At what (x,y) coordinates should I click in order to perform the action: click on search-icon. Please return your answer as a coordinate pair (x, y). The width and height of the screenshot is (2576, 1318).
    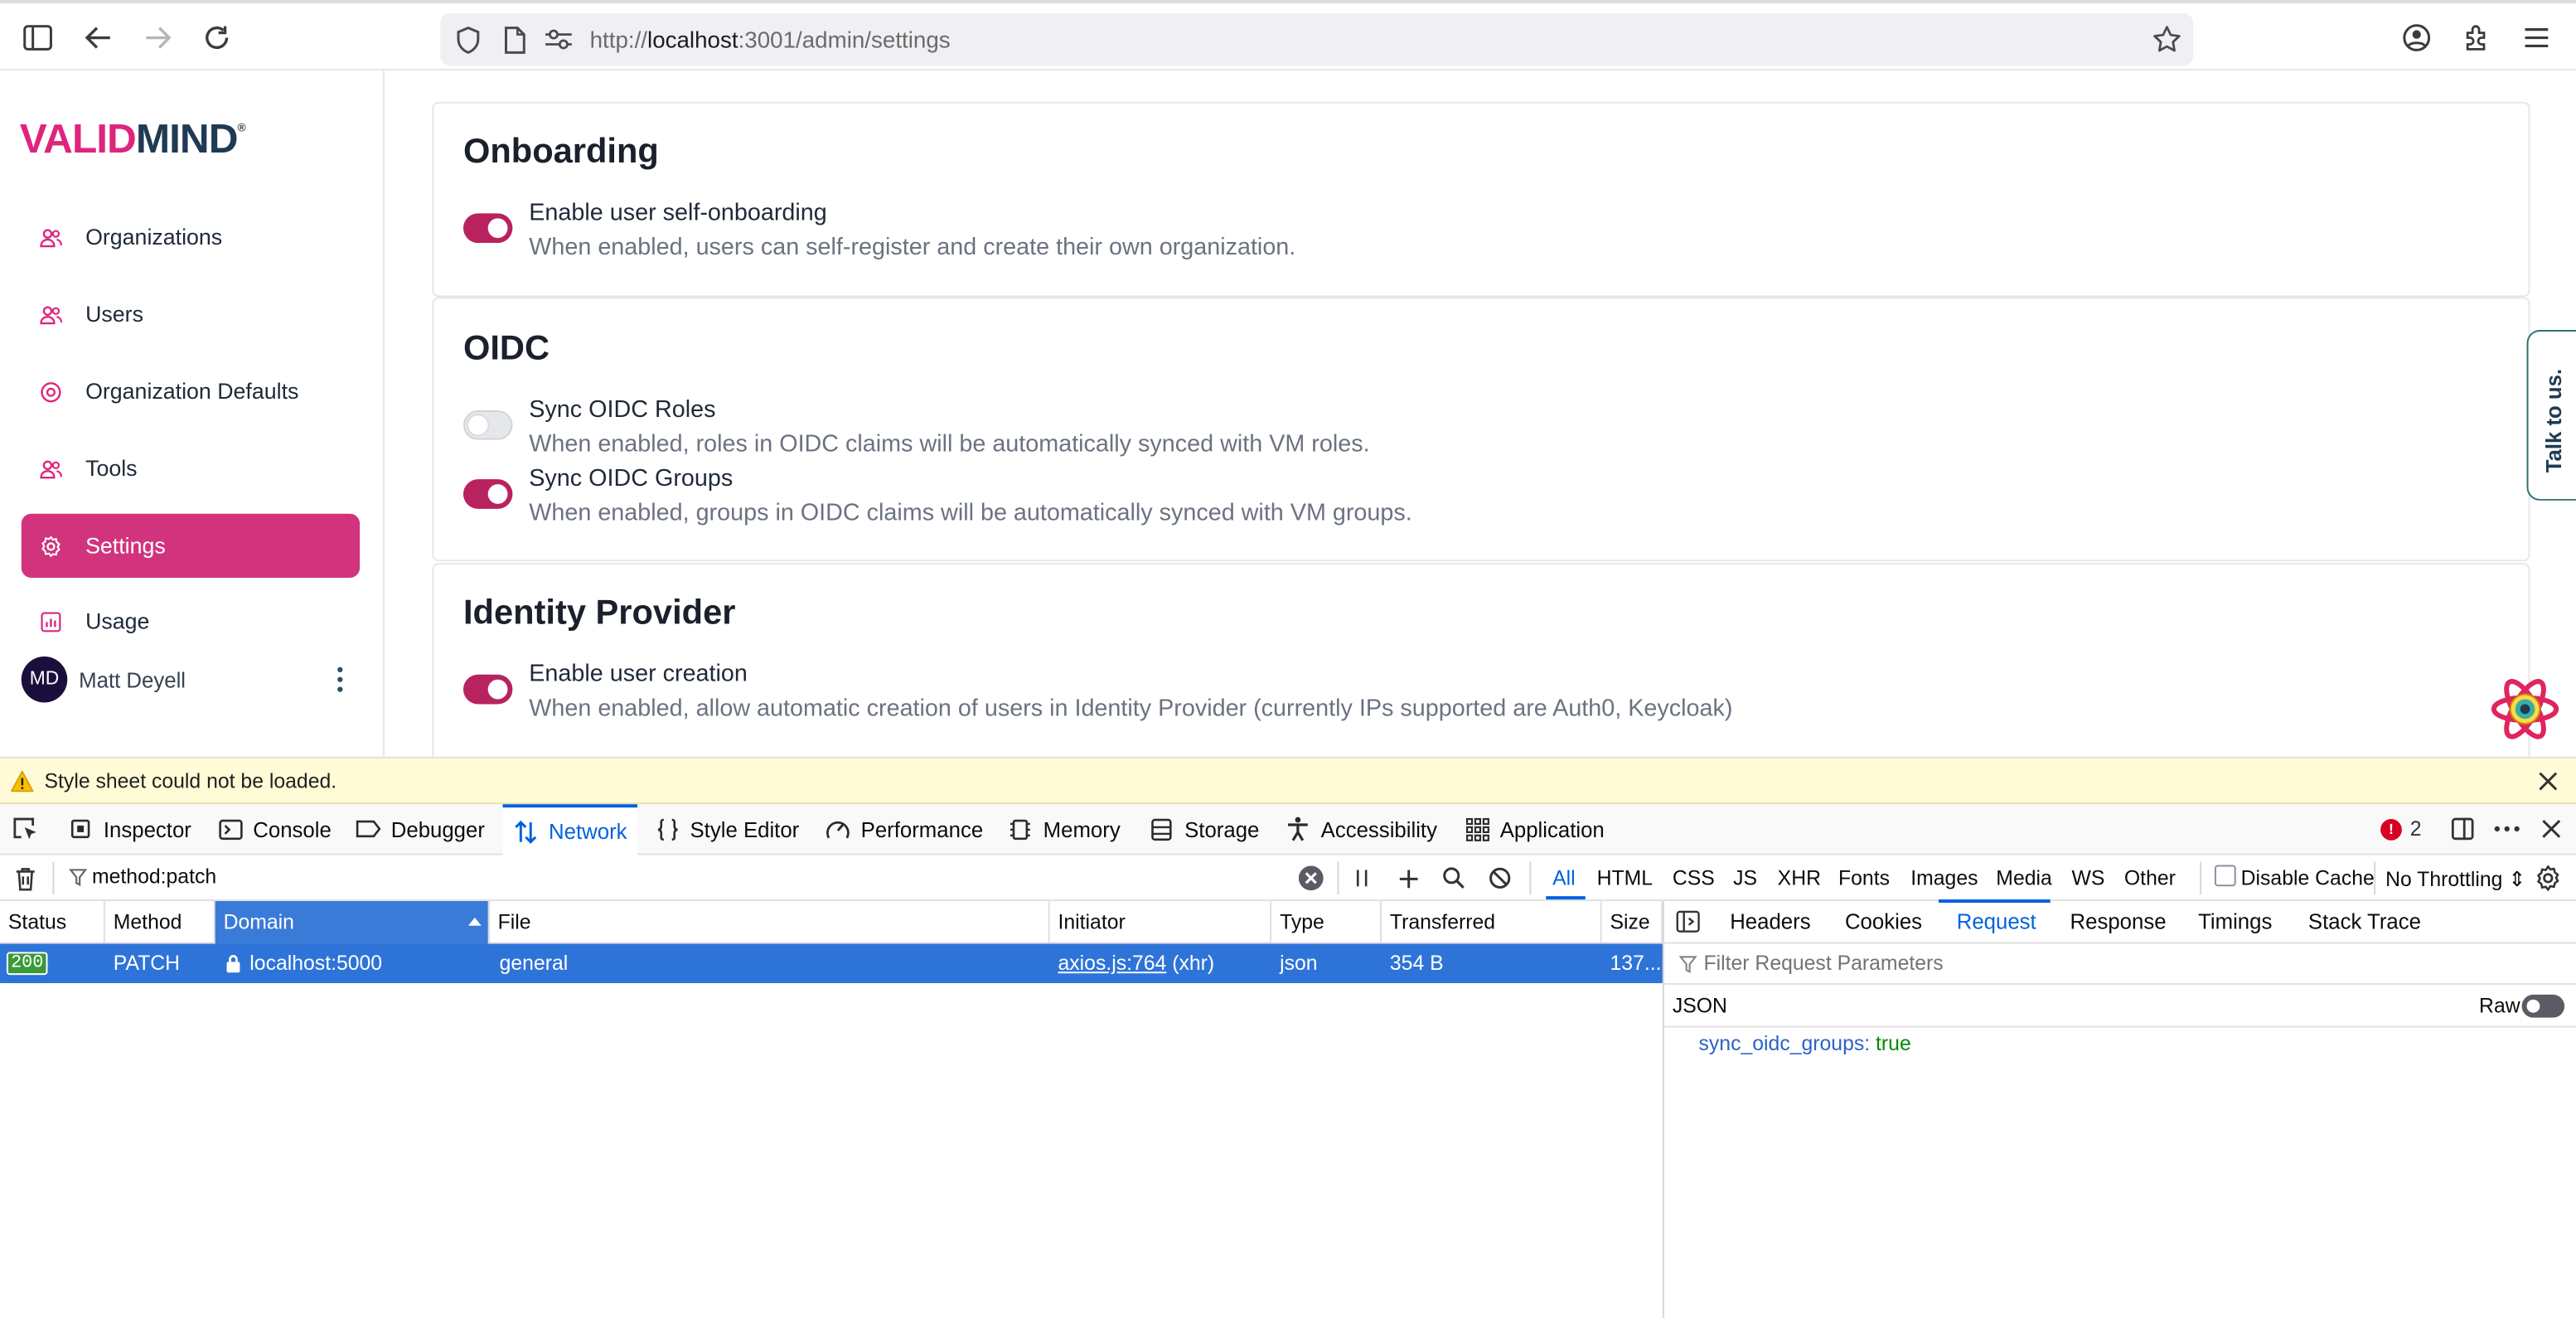
    Looking at the image, I should click on (1454, 878).